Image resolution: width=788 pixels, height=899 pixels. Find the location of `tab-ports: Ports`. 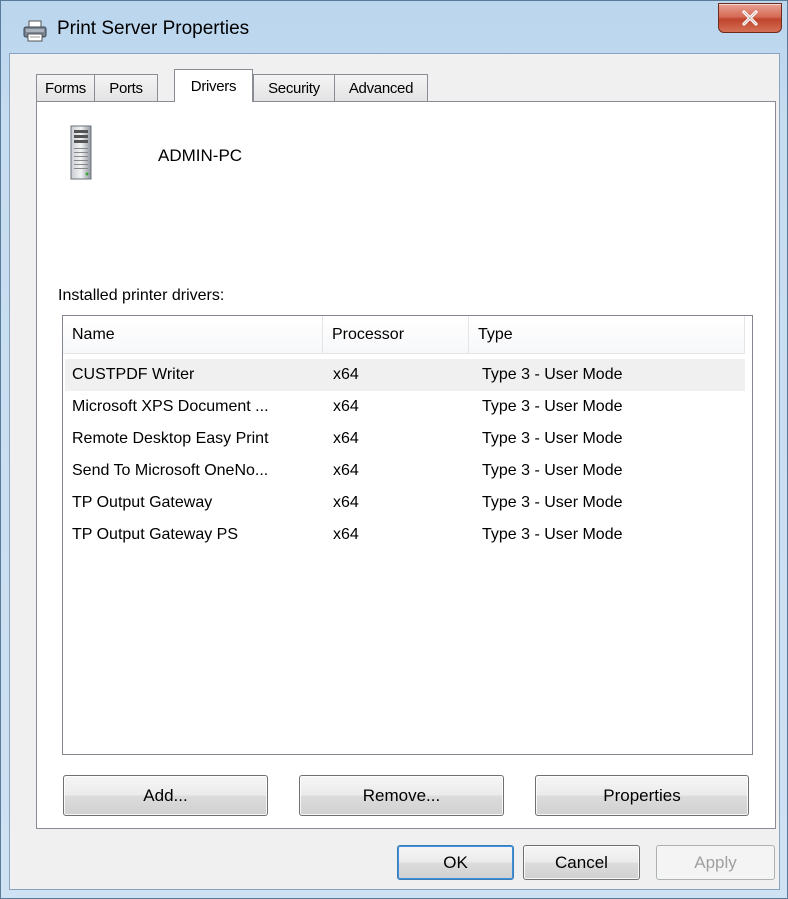

tab-ports: Ports is located at coordinates (126, 87).